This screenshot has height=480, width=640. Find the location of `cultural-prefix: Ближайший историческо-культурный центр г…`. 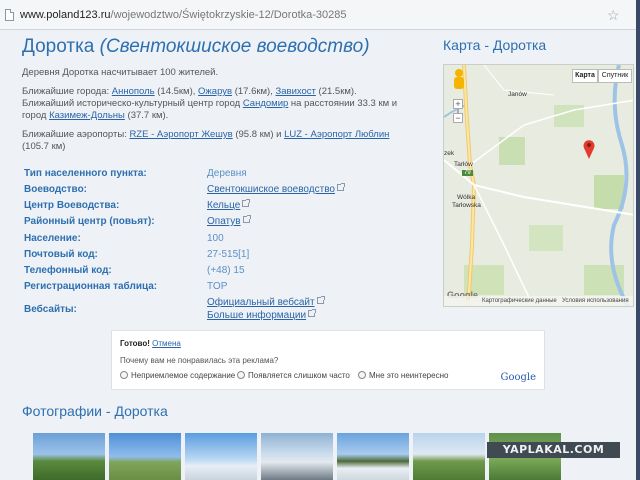

cultural-prefix: Ближайший историческо-культурный центр г… is located at coordinates (132, 103).